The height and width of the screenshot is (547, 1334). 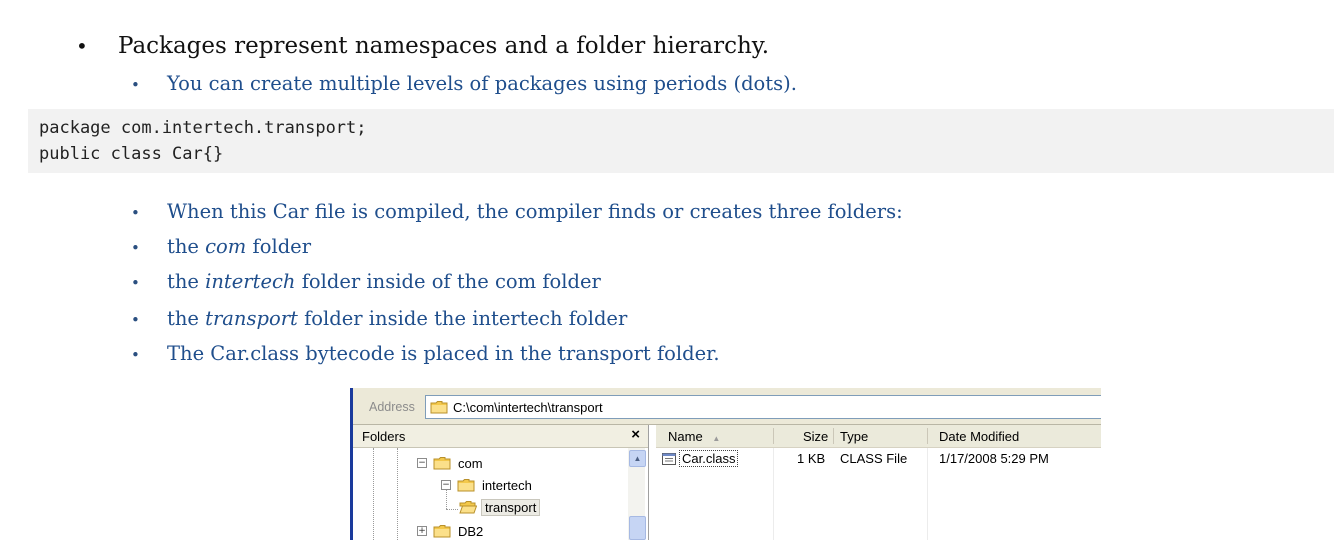 What do you see at coordinates (716, 438) in the screenshot?
I see `sort-ascending-icon: ▲` at bounding box center [716, 438].